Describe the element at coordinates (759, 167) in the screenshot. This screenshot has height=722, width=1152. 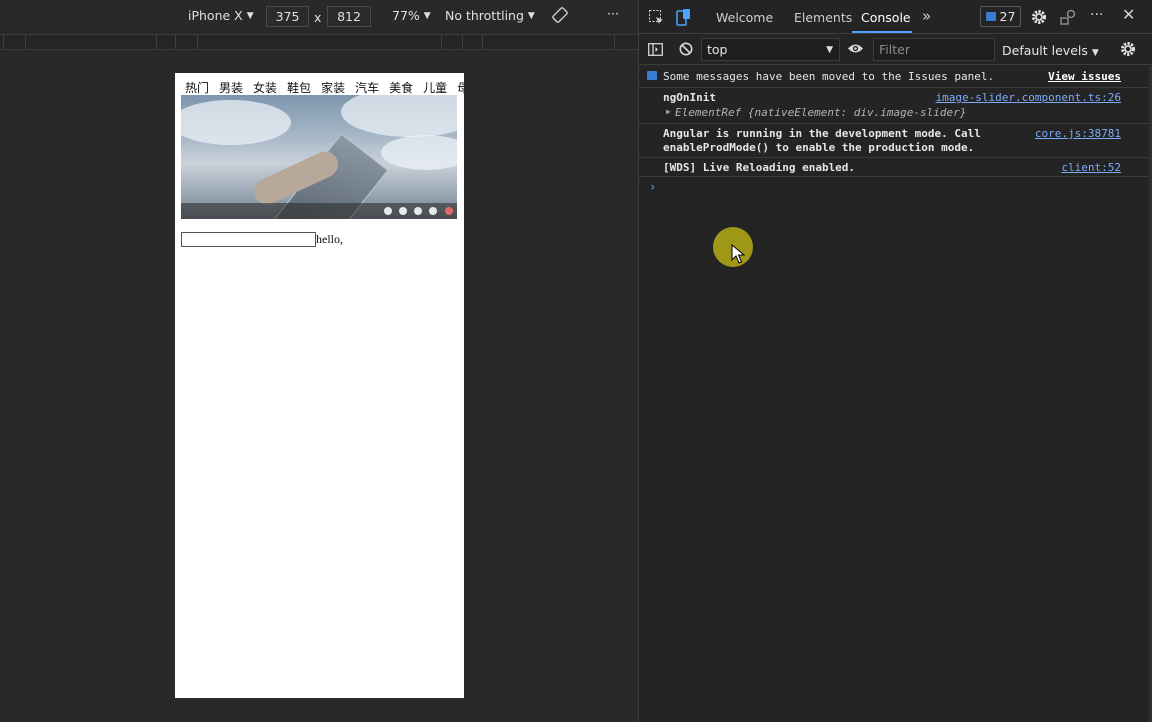
I see `message-text: [WDS] Live Reloading enabled.` at that location.